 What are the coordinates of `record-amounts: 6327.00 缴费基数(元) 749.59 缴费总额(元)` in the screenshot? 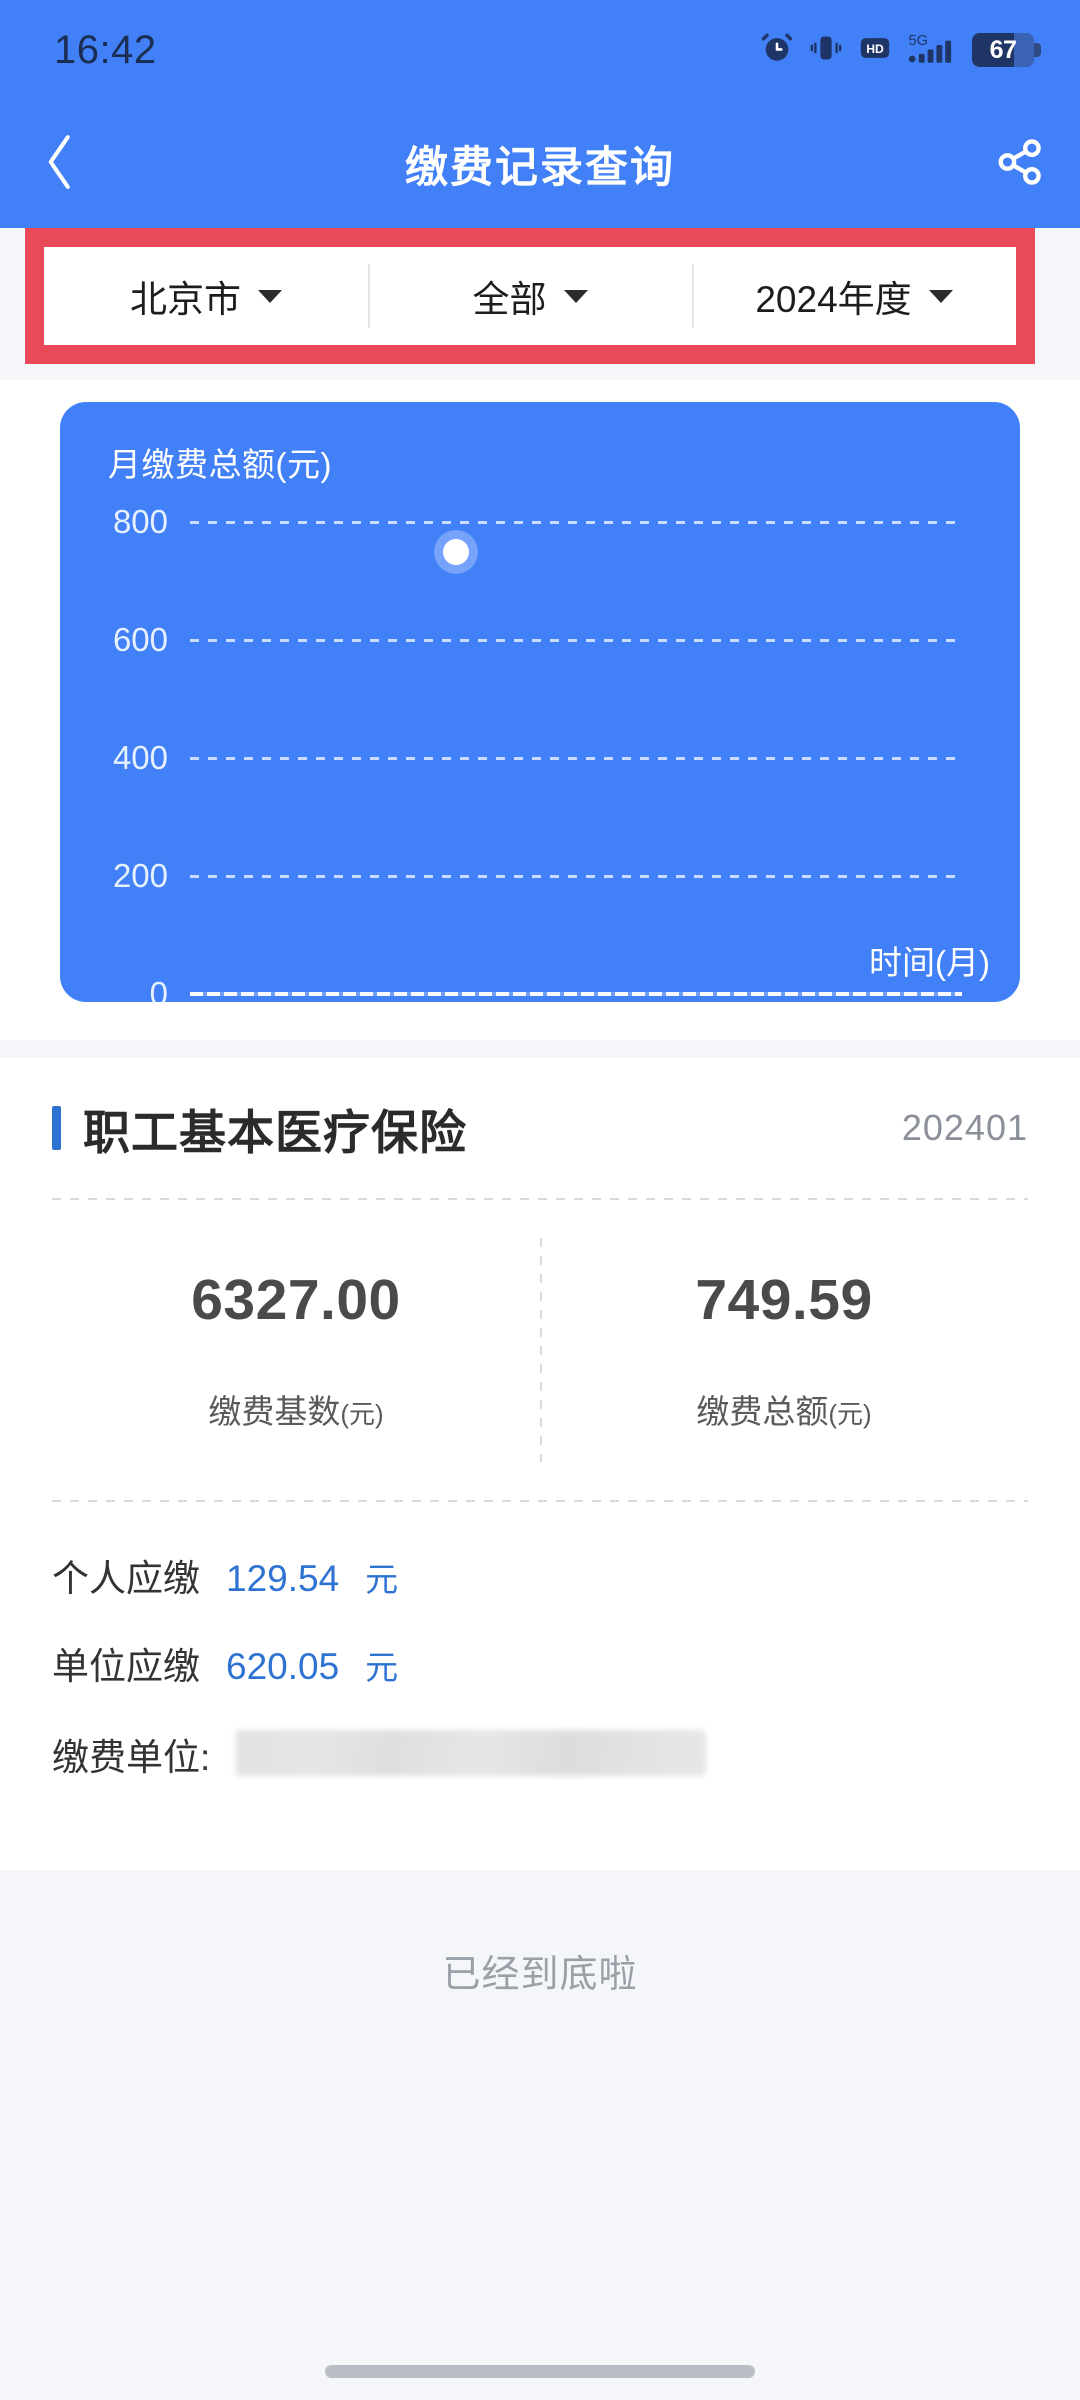 It's located at (540, 1350).